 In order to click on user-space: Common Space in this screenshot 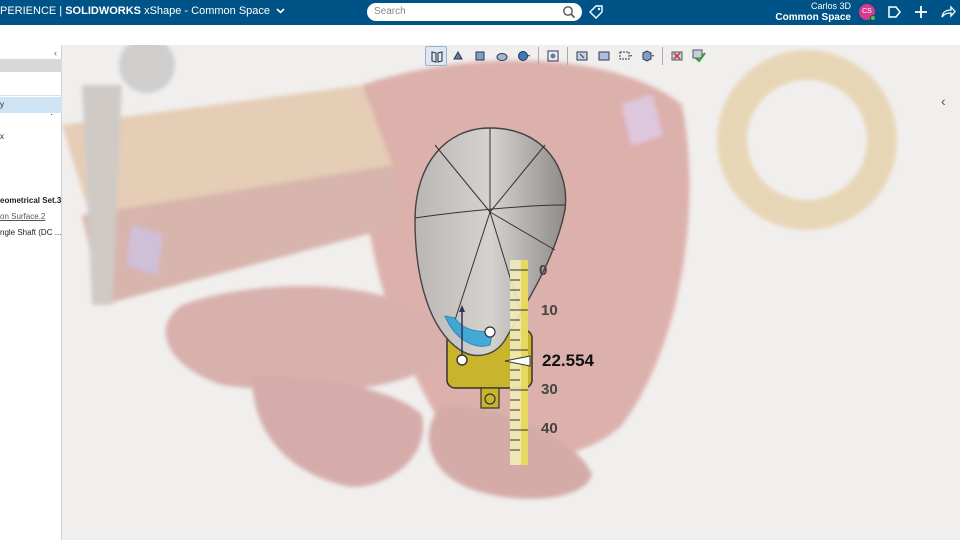, I will do `click(813, 17)`.